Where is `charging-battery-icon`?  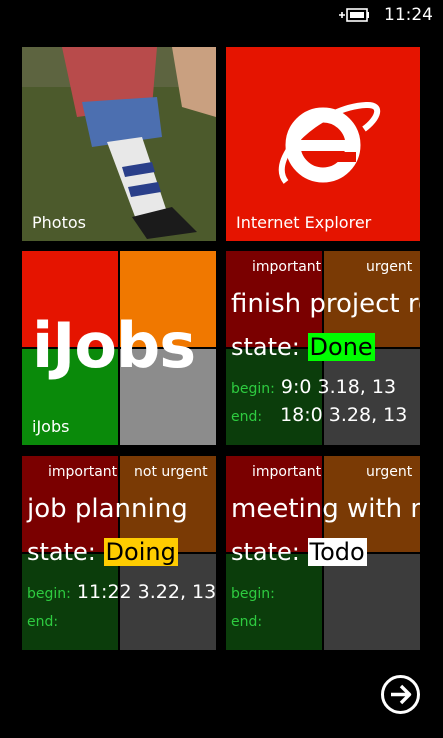
charging-battery-icon is located at coordinates (354, 15).